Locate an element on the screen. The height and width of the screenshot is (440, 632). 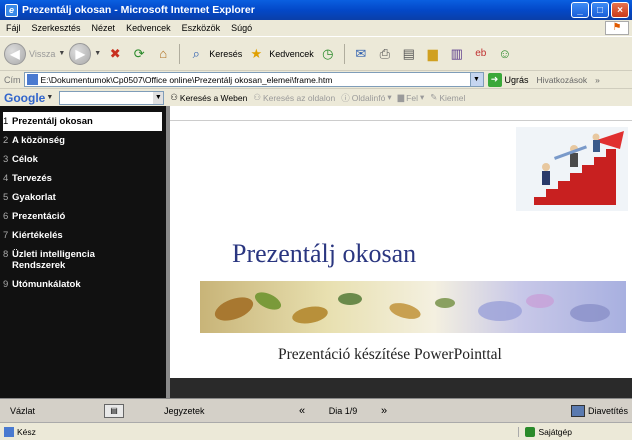
nav-item-9: 9 Utómunkálatok is located at coordinates (83, 284).